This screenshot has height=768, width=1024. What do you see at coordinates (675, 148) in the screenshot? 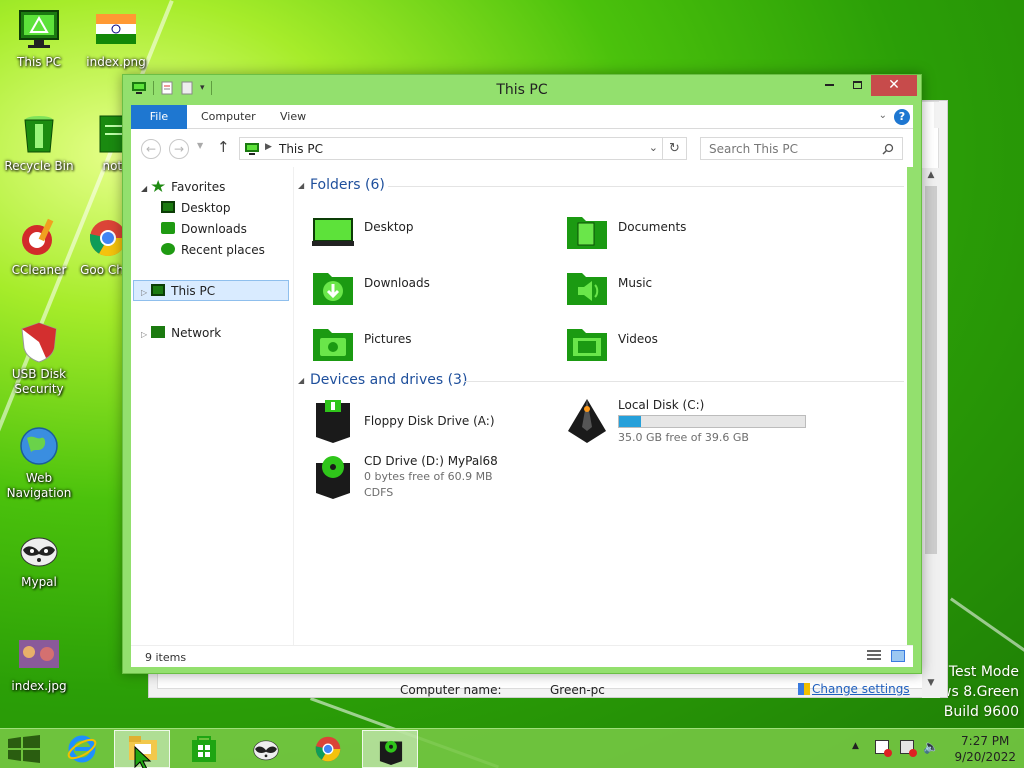
I see `refresh-button: ↻` at bounding box center [675, 148].